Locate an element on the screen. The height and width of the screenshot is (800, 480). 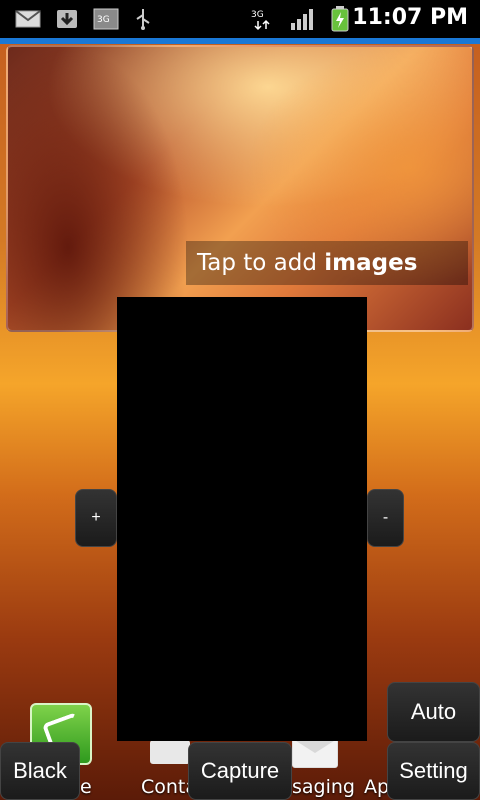
dock-label-phone: e is located at coordinates (86, 787).